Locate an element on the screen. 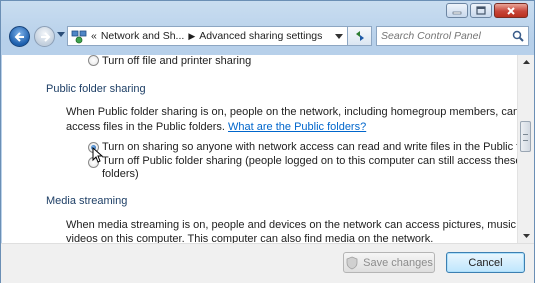 Image resolution: width=535 pixels, height=283 pixels. search-box is located at coordinates (452, 36).